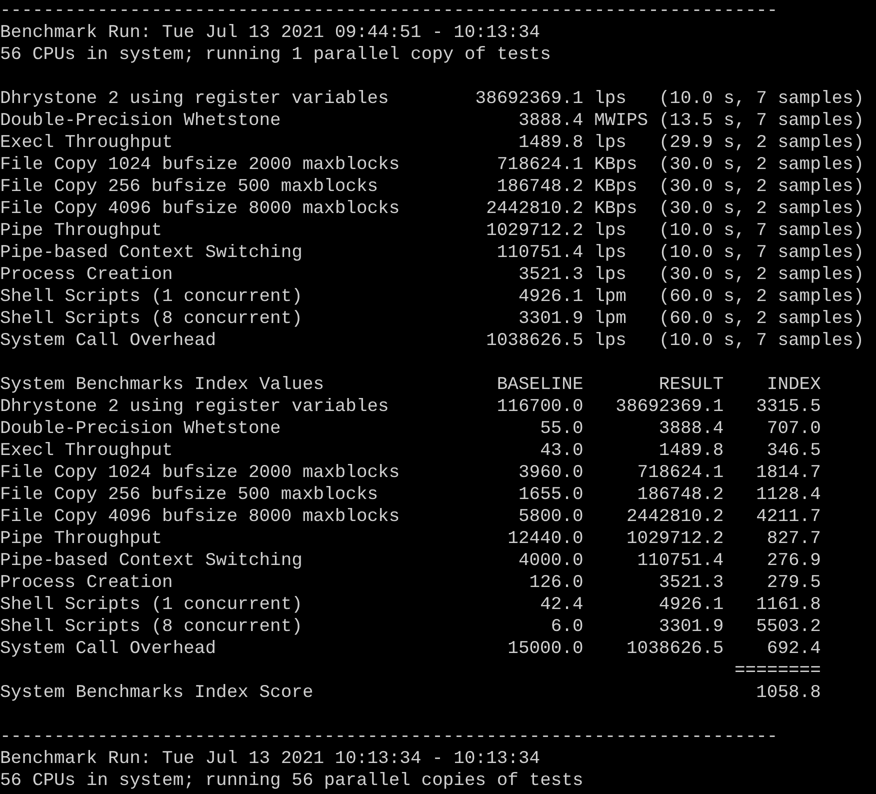 This screenshot has width=876, height=794. What do you see at coordinates (680, 561) in the screenshot?
I see `table-cell-text: 110751.4` at bounding box center [680, 561].